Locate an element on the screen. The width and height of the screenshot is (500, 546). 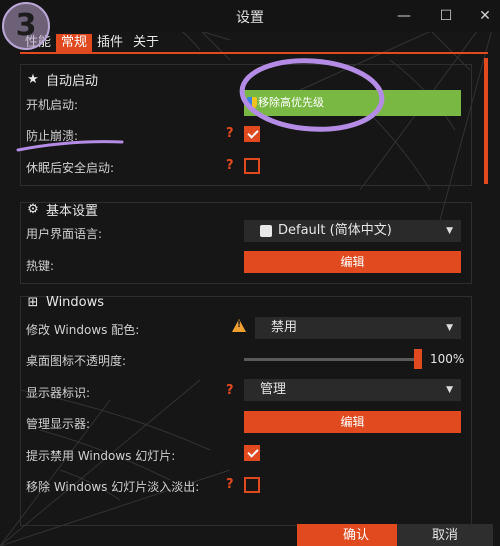
basic-settings-header: ⚙ 基本设置 is located at coordinates (62, 209).